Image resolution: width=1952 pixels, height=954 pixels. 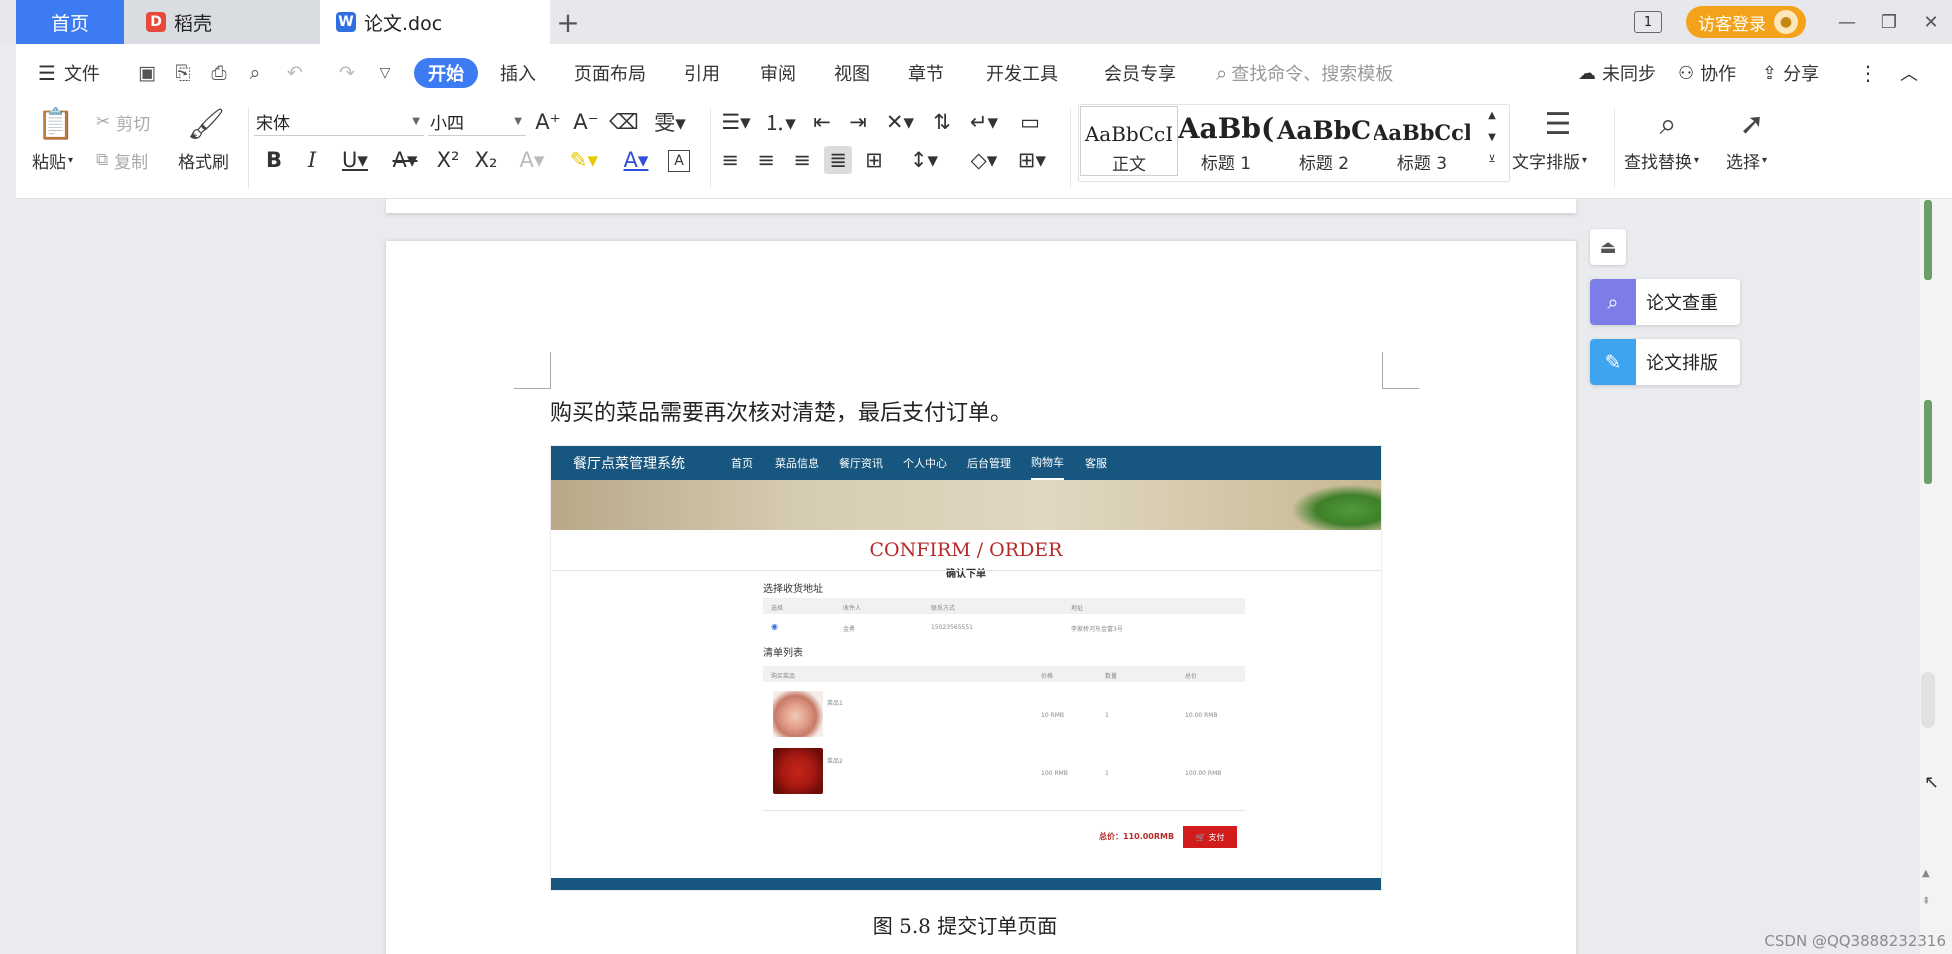 What do you see at coordinates (852, 73) in the screenshot?
I see `menu-tab-view: 视图` at bounding box center [852, 73].